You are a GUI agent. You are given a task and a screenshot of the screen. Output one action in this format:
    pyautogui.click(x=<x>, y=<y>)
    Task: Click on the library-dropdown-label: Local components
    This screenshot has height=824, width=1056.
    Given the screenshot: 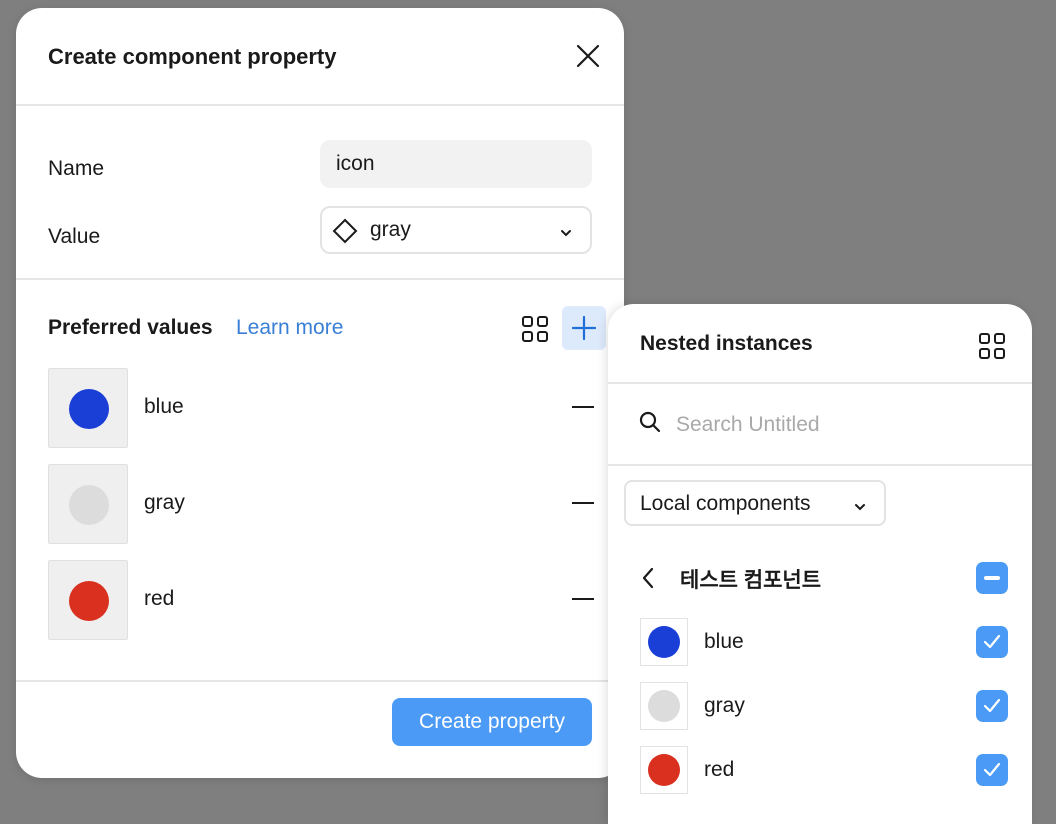 What is the action you would take?
    pyautogui.click(x=725, y=503)
    